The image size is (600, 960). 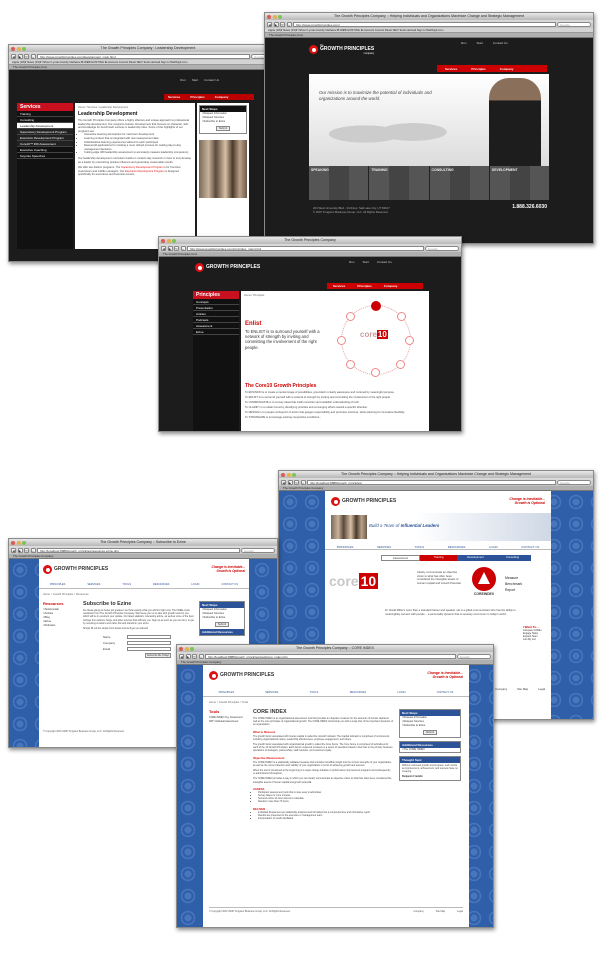 What do you see at coordinates (229, 717) in the screenshot?
I see `sidebar-item-core-index: CORE INDEX Org. Assessment` at bounding box center [229, 717].